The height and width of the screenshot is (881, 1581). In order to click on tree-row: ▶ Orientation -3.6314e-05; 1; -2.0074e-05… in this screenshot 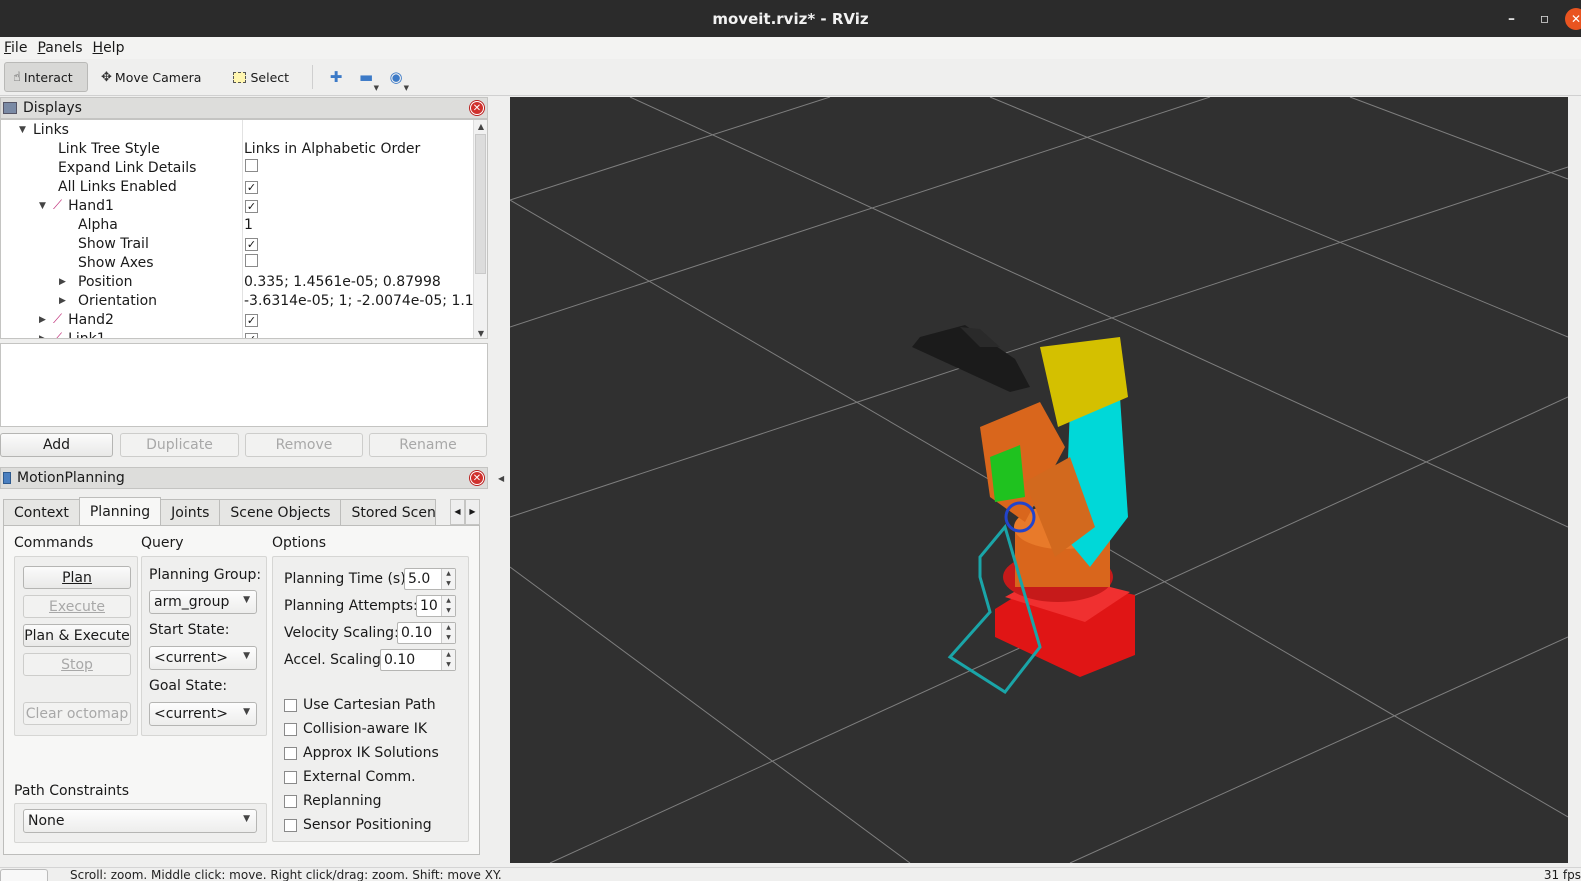, I will do `click(244, 300)`.